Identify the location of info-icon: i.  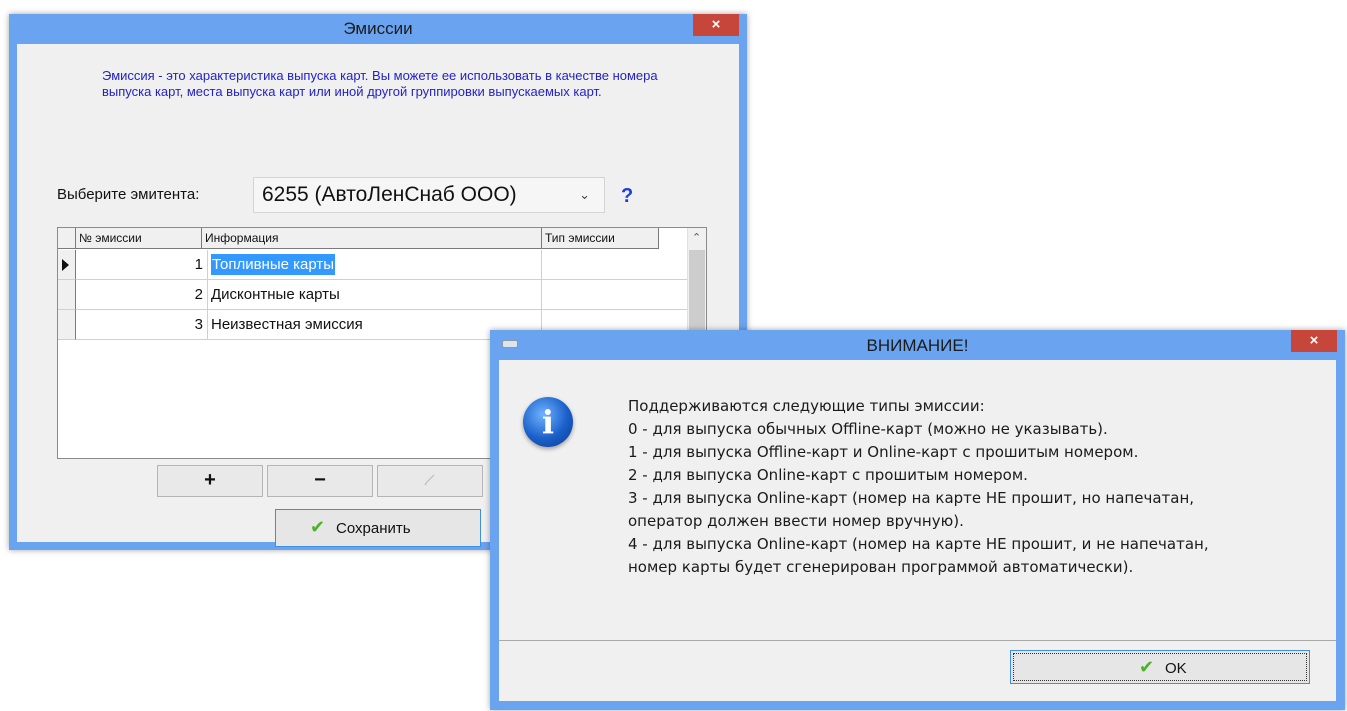
(548, 422).